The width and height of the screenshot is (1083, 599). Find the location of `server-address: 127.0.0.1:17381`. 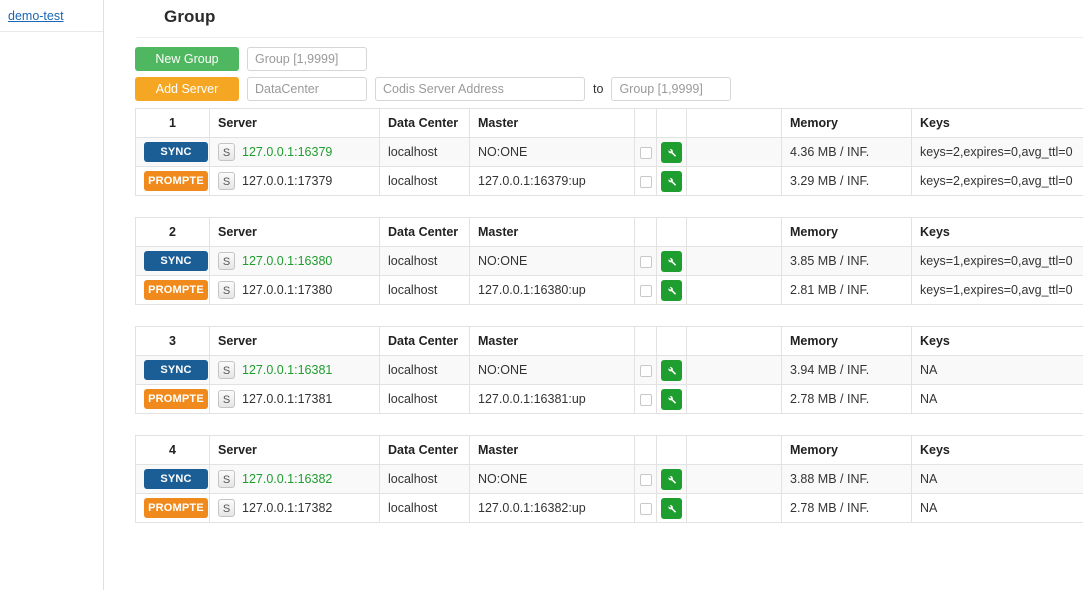

server-address: 127.0.0.1:17381 is located at coordinates (287, 399).